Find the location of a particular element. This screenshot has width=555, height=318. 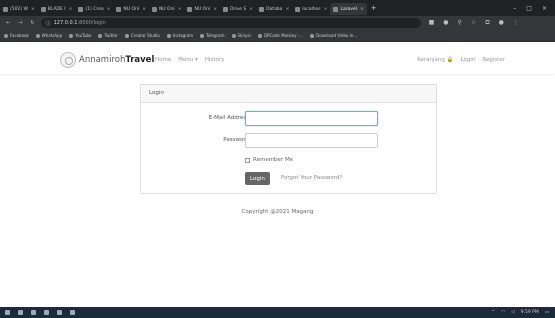

extension-icon: ● is located at coordinates (445, 23).